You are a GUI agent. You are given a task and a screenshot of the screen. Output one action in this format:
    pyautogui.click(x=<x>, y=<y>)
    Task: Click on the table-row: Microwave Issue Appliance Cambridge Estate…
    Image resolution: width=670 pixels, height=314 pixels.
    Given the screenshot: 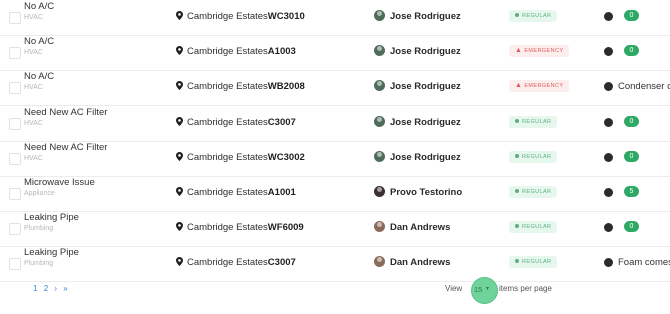 What is the action you would take?
    pyautogui.click(x=335, y=194)
    